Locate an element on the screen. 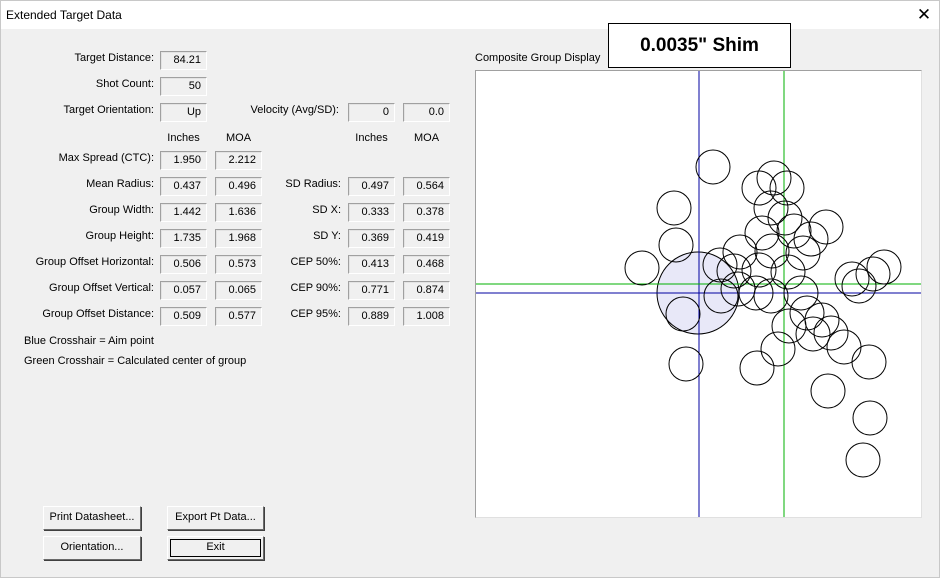 The image size is (940, 578). left-inches-header: Inches is located at coordinates (183, 138).